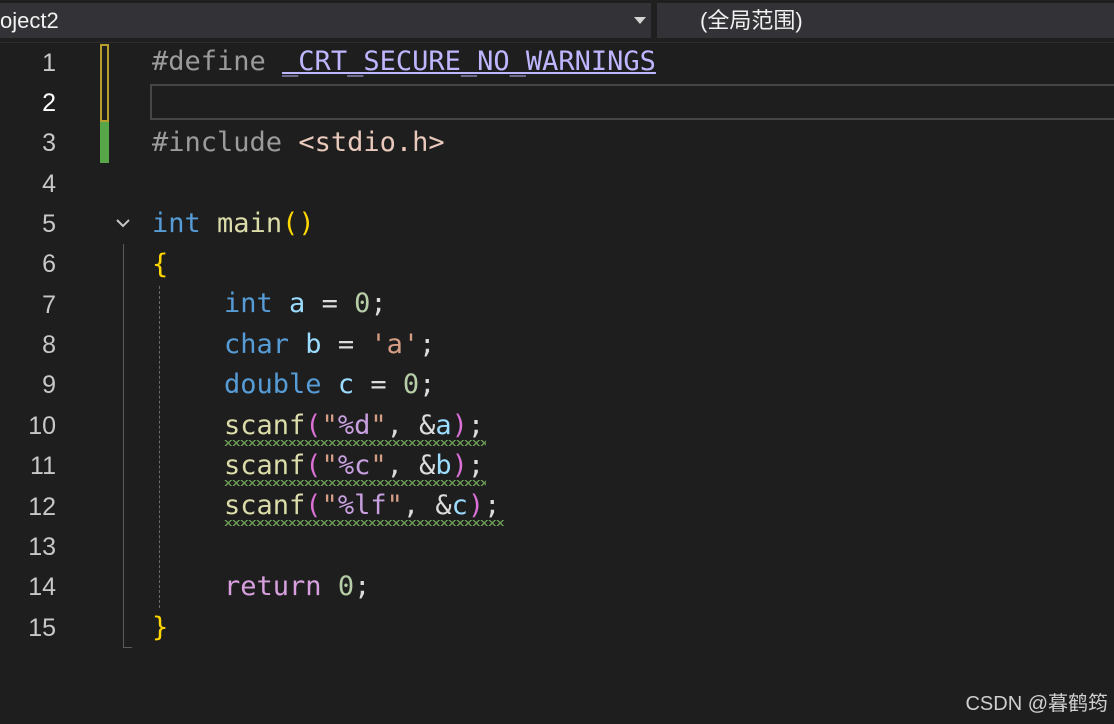 The width and height of the screenshot is (1114, 724). Describe the element at coordinates (225, 142) in the screenshot. I see `preprocessor-directive: #include` at that location.